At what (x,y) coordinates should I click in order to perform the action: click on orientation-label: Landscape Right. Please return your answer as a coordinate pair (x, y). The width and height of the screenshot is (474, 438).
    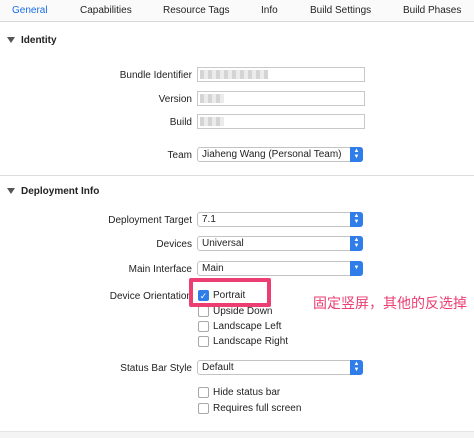
    Looking at the image, I should click on (251, 341).